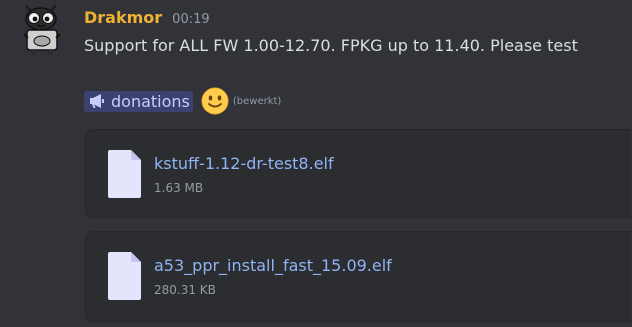 Image resolution: width=632 pixels, height=327 pixels. What do you see at coordinates (190, 19) in the screenshot?
I see `timestamp: 00:19` at bounding box center [190, 19].